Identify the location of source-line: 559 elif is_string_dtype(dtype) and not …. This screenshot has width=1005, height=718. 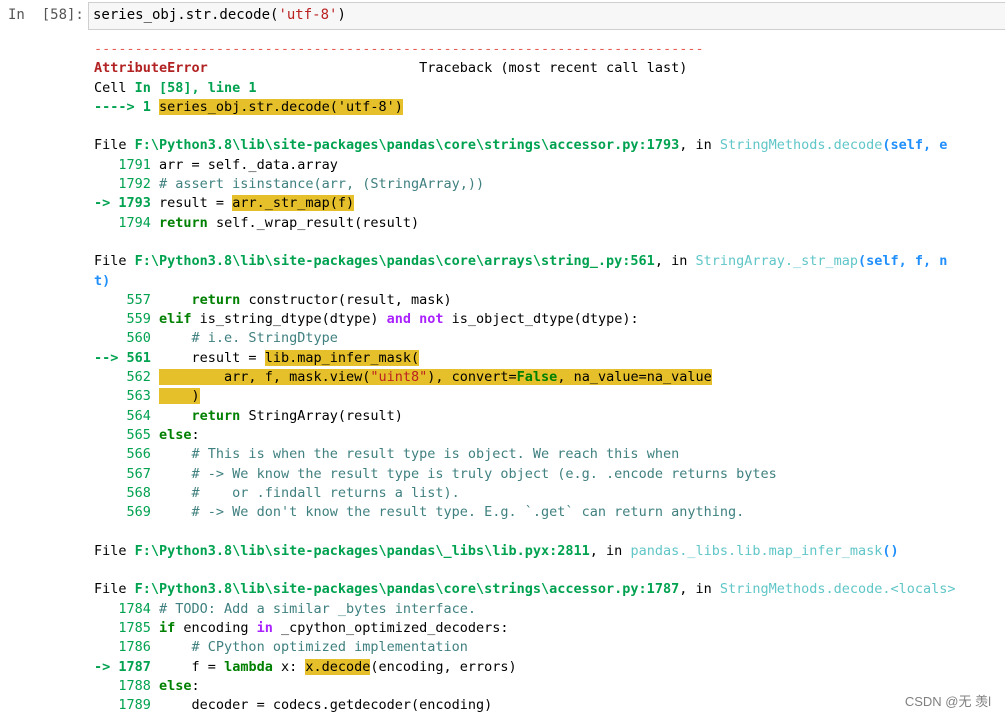
(366, 319).